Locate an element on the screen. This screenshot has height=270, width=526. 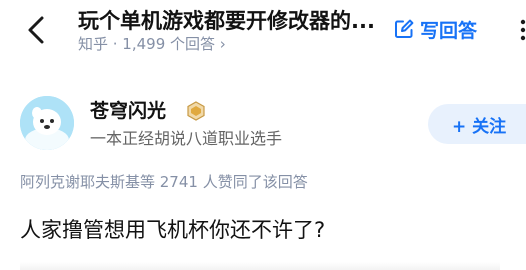
write-answer-button: 写回答 is located at coordinates (435, 29).